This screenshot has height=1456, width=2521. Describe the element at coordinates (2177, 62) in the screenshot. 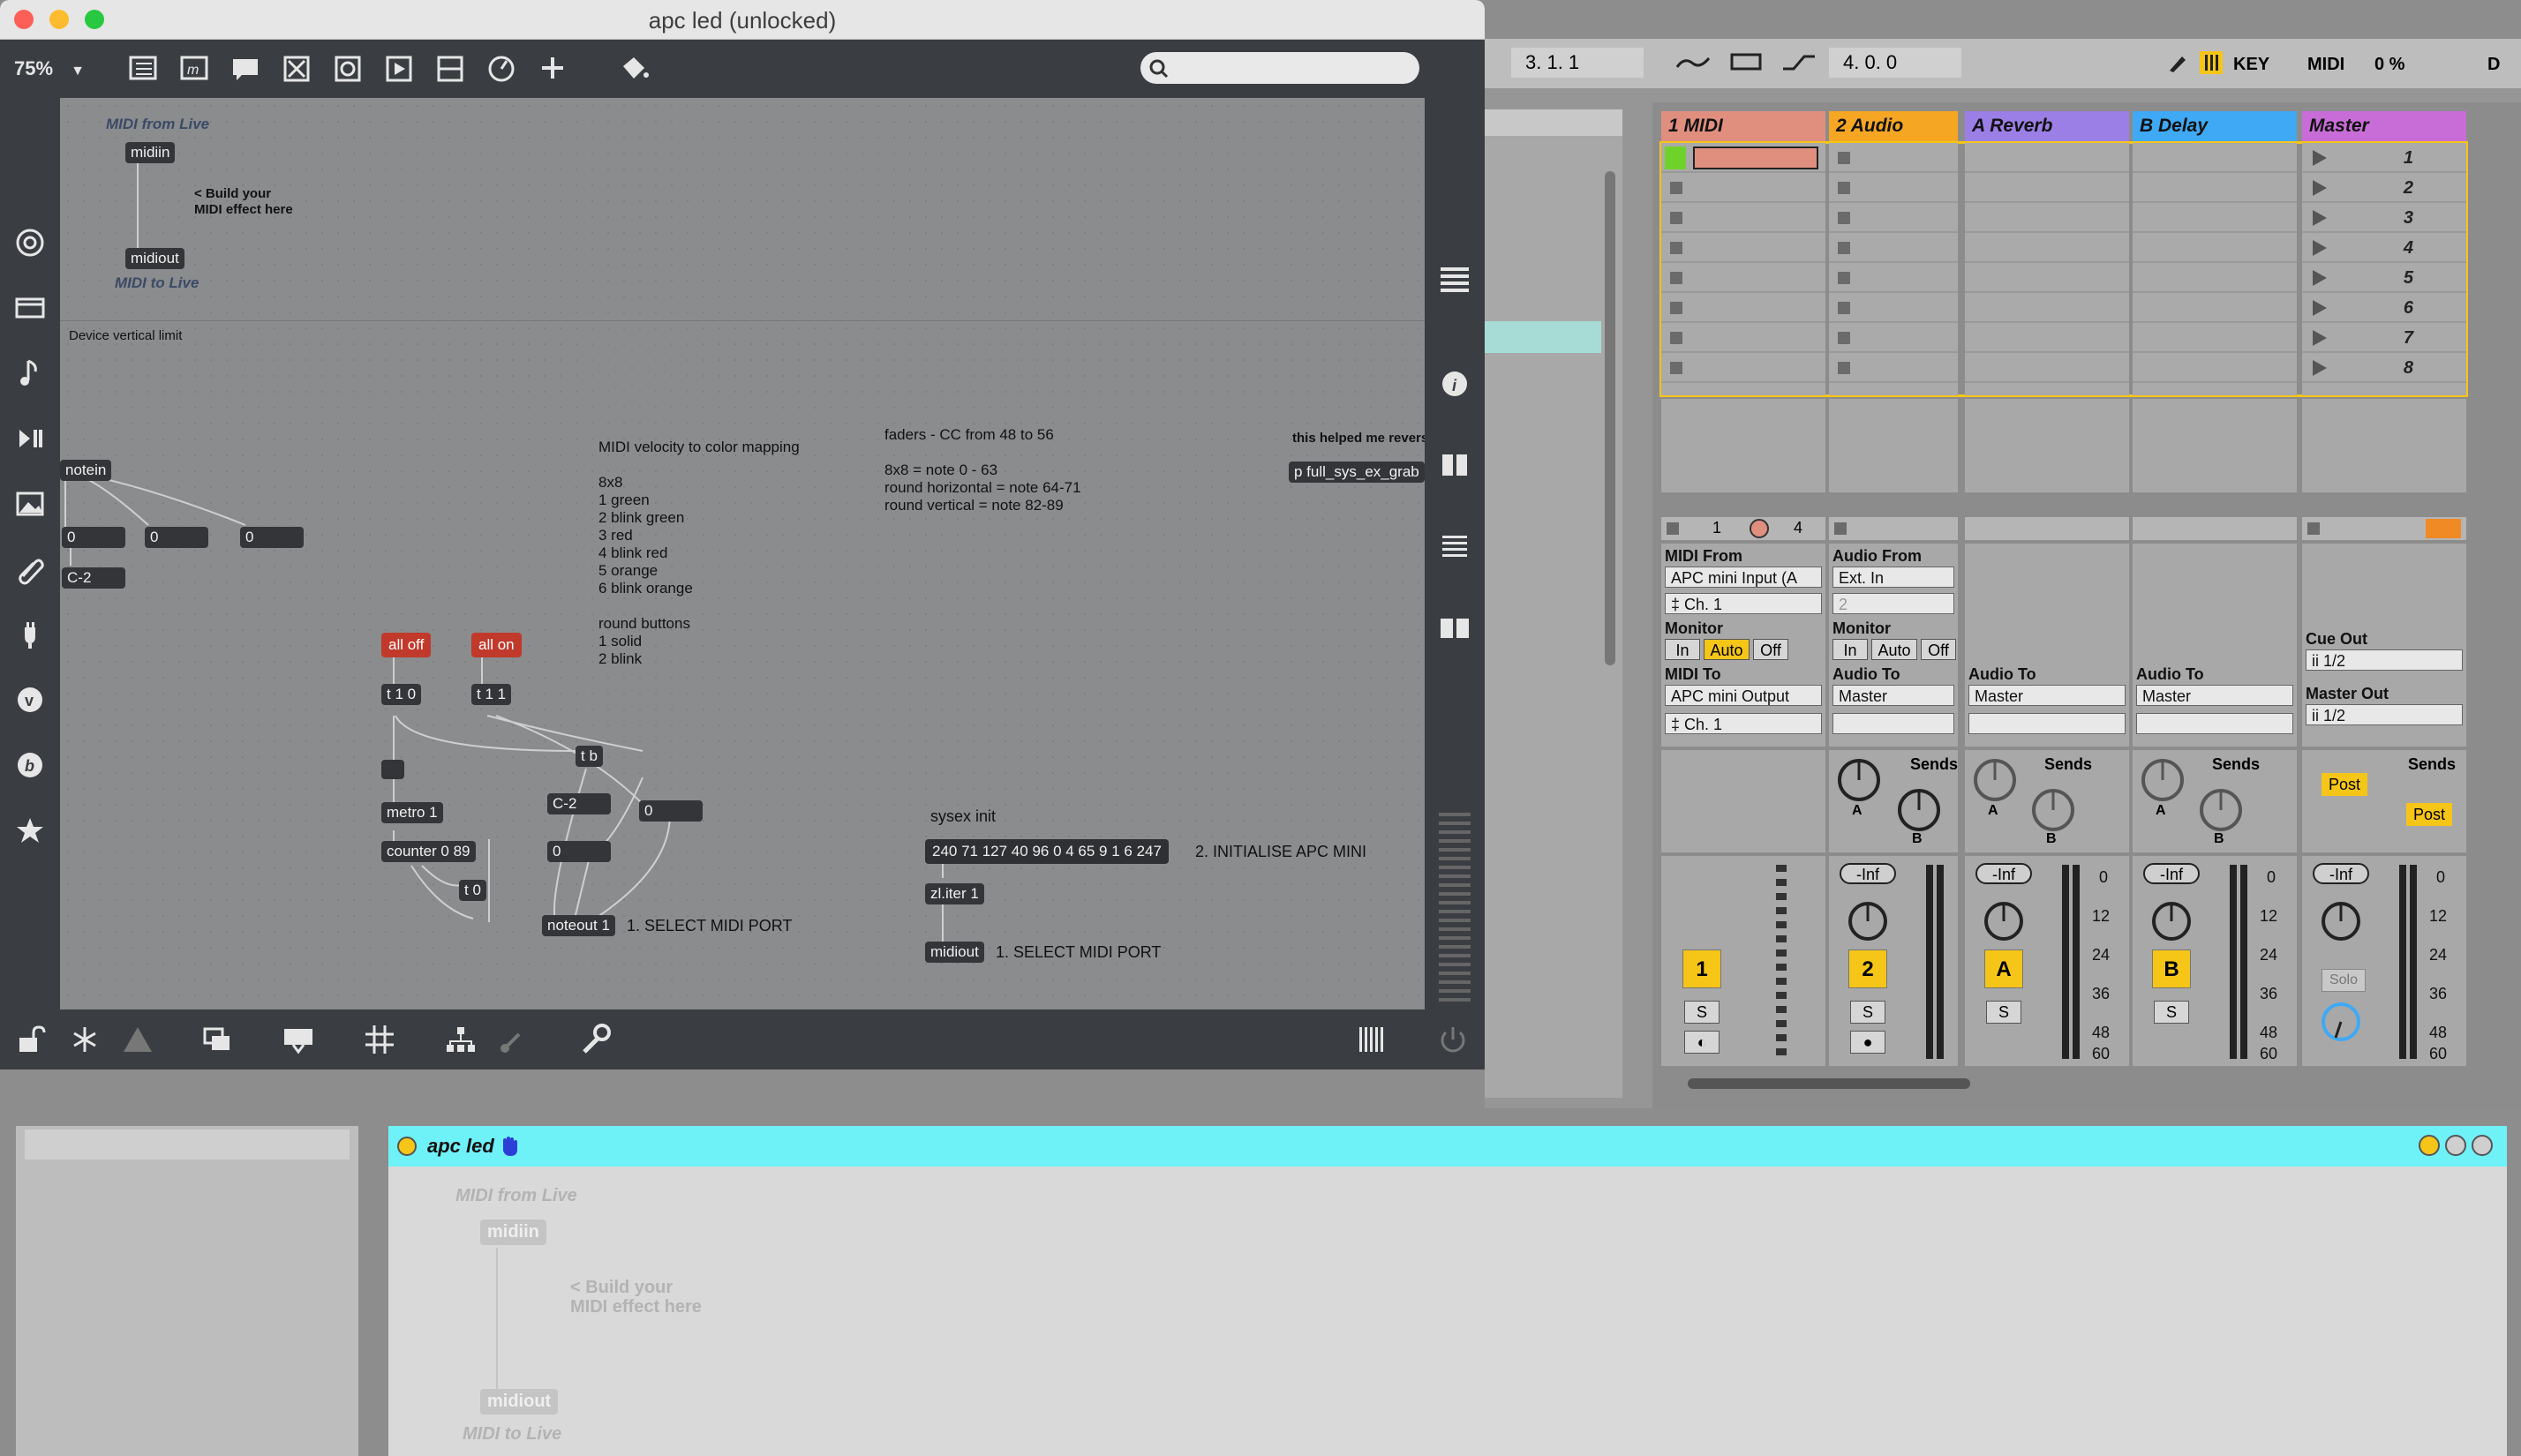

I see `pencil-icon` at that location.